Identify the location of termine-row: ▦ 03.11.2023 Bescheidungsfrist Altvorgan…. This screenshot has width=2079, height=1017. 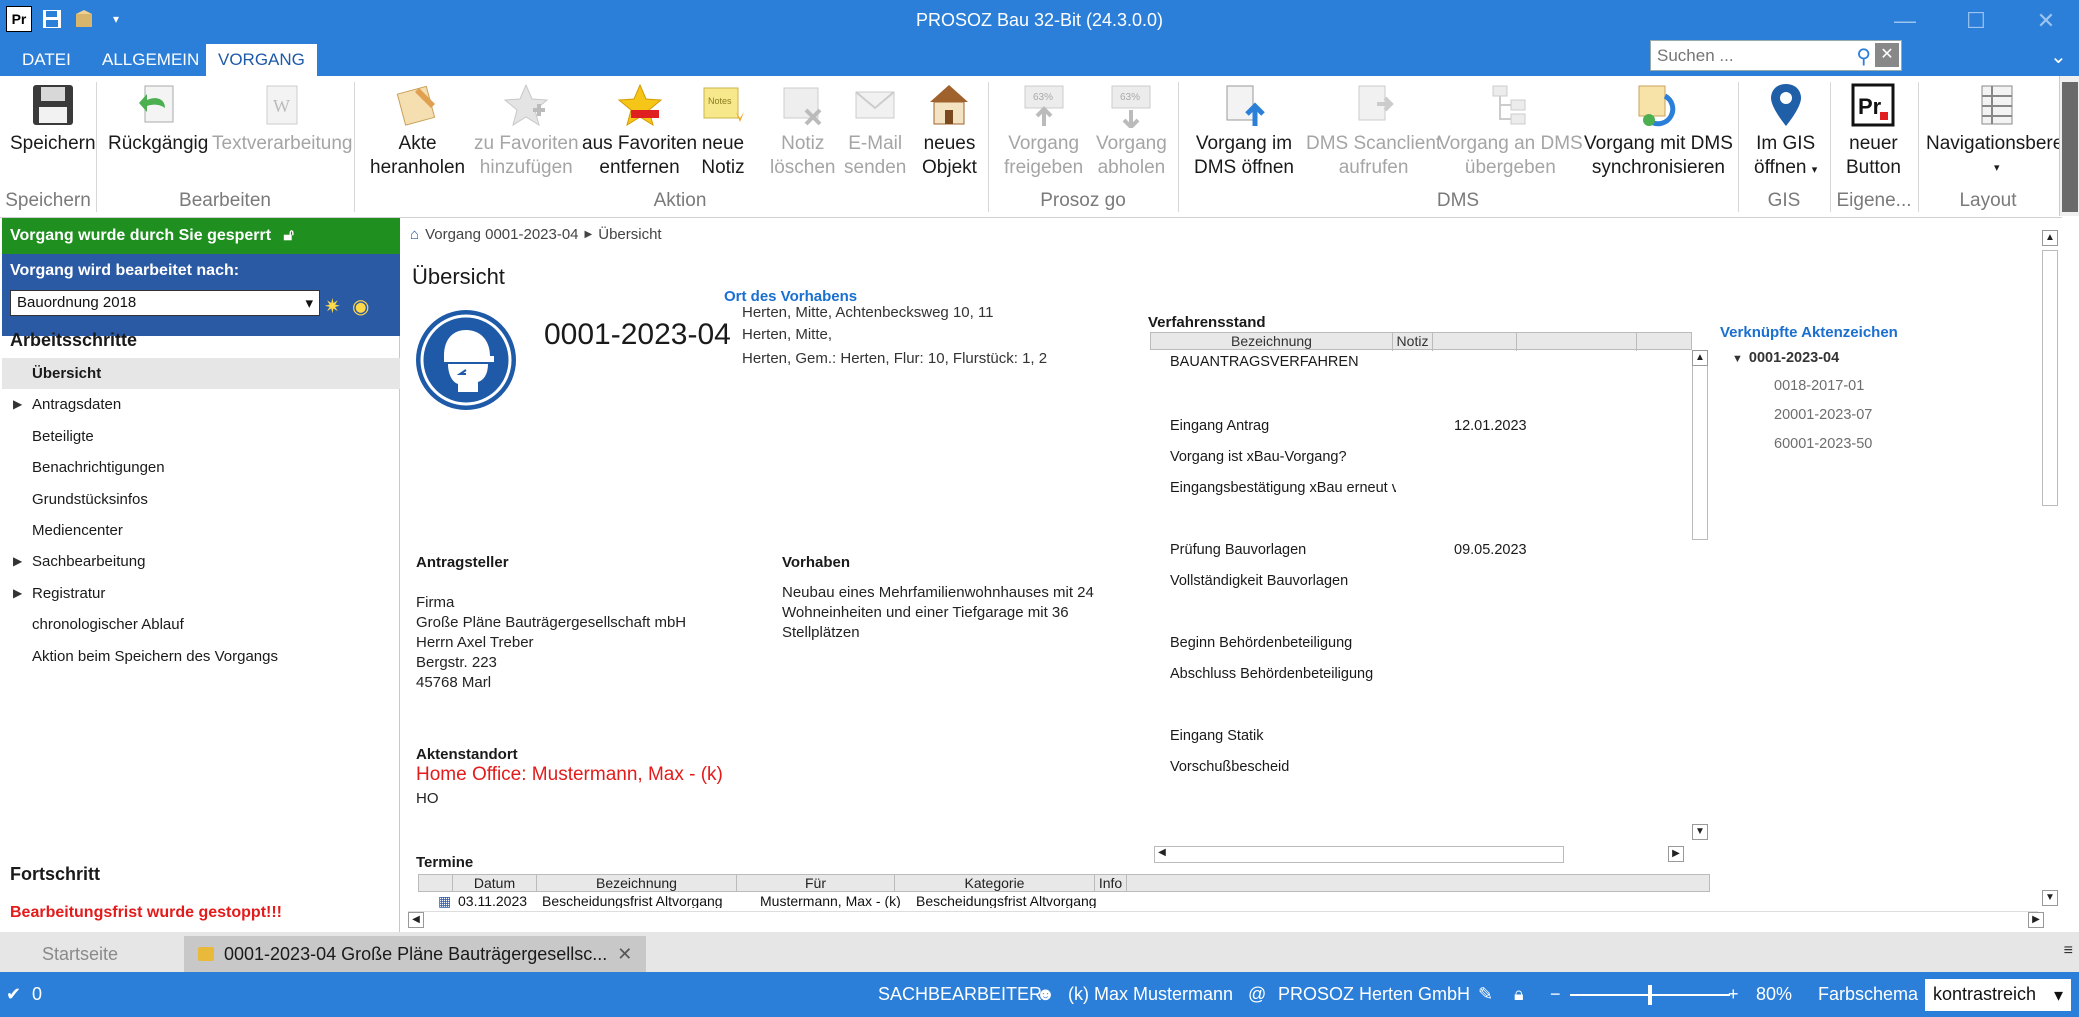
(1064, 900).